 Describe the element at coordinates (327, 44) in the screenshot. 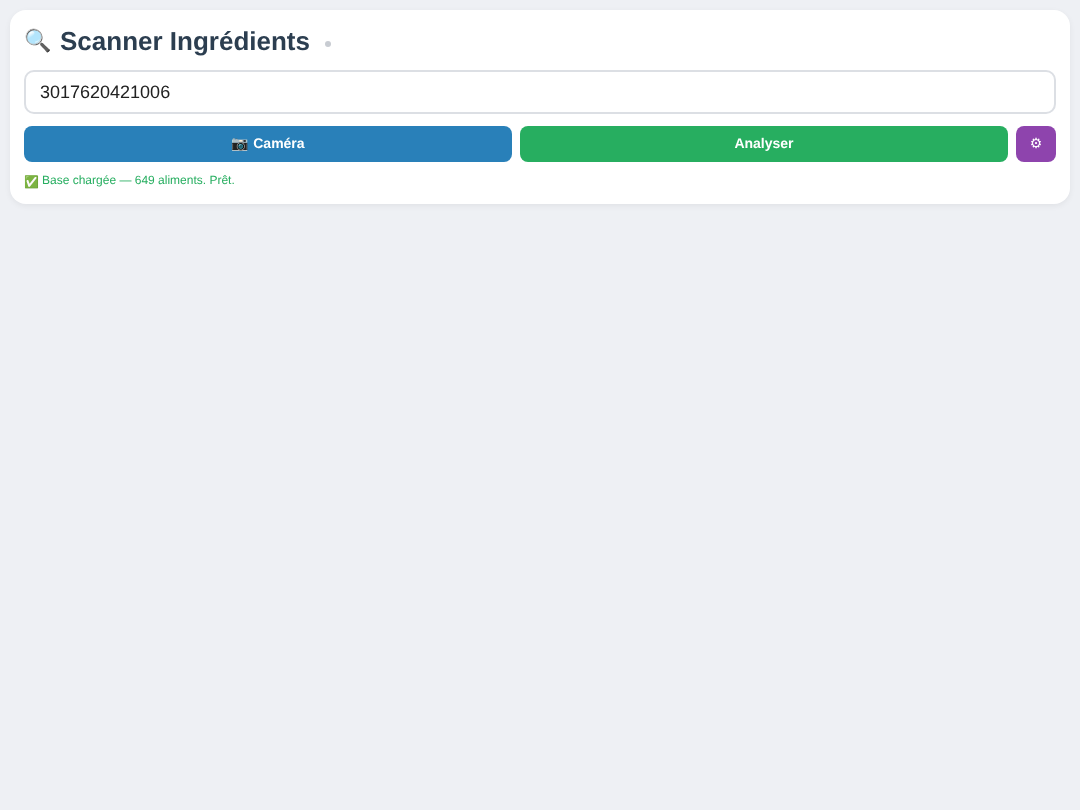

I see `dot-icon` at that location.